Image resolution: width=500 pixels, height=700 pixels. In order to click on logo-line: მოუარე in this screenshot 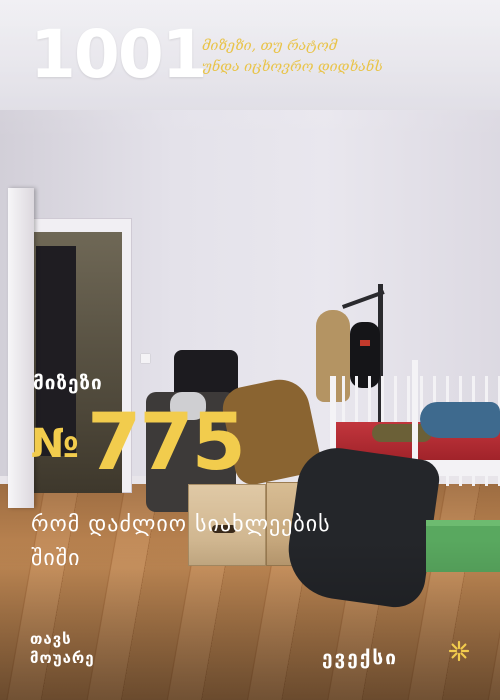, I will do `click(62, 658)`.